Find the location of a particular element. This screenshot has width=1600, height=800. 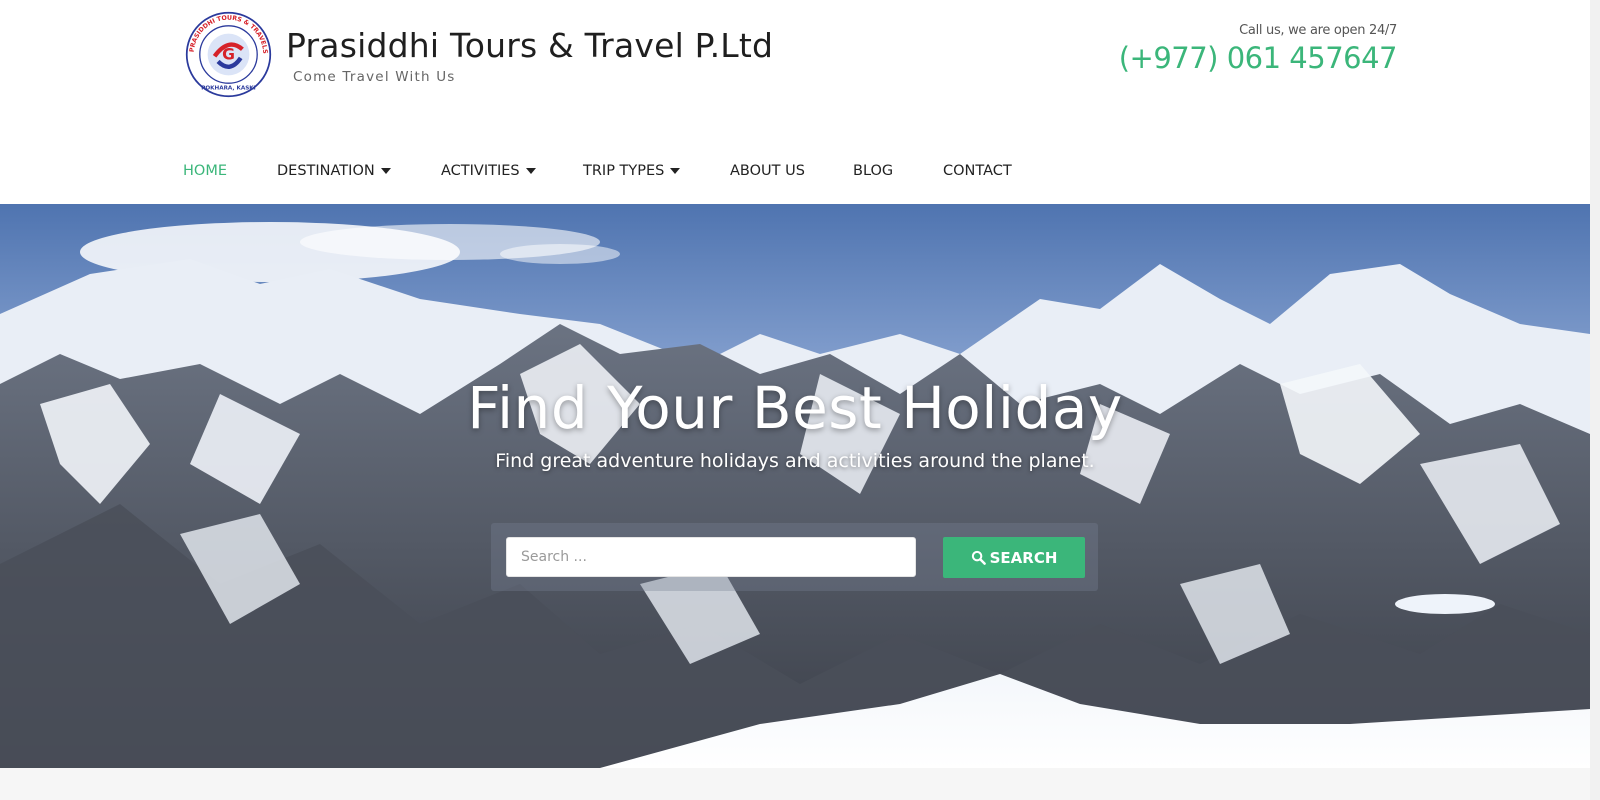

svg-text: POKHARA, KASKI is located at coordinates (228, 88).